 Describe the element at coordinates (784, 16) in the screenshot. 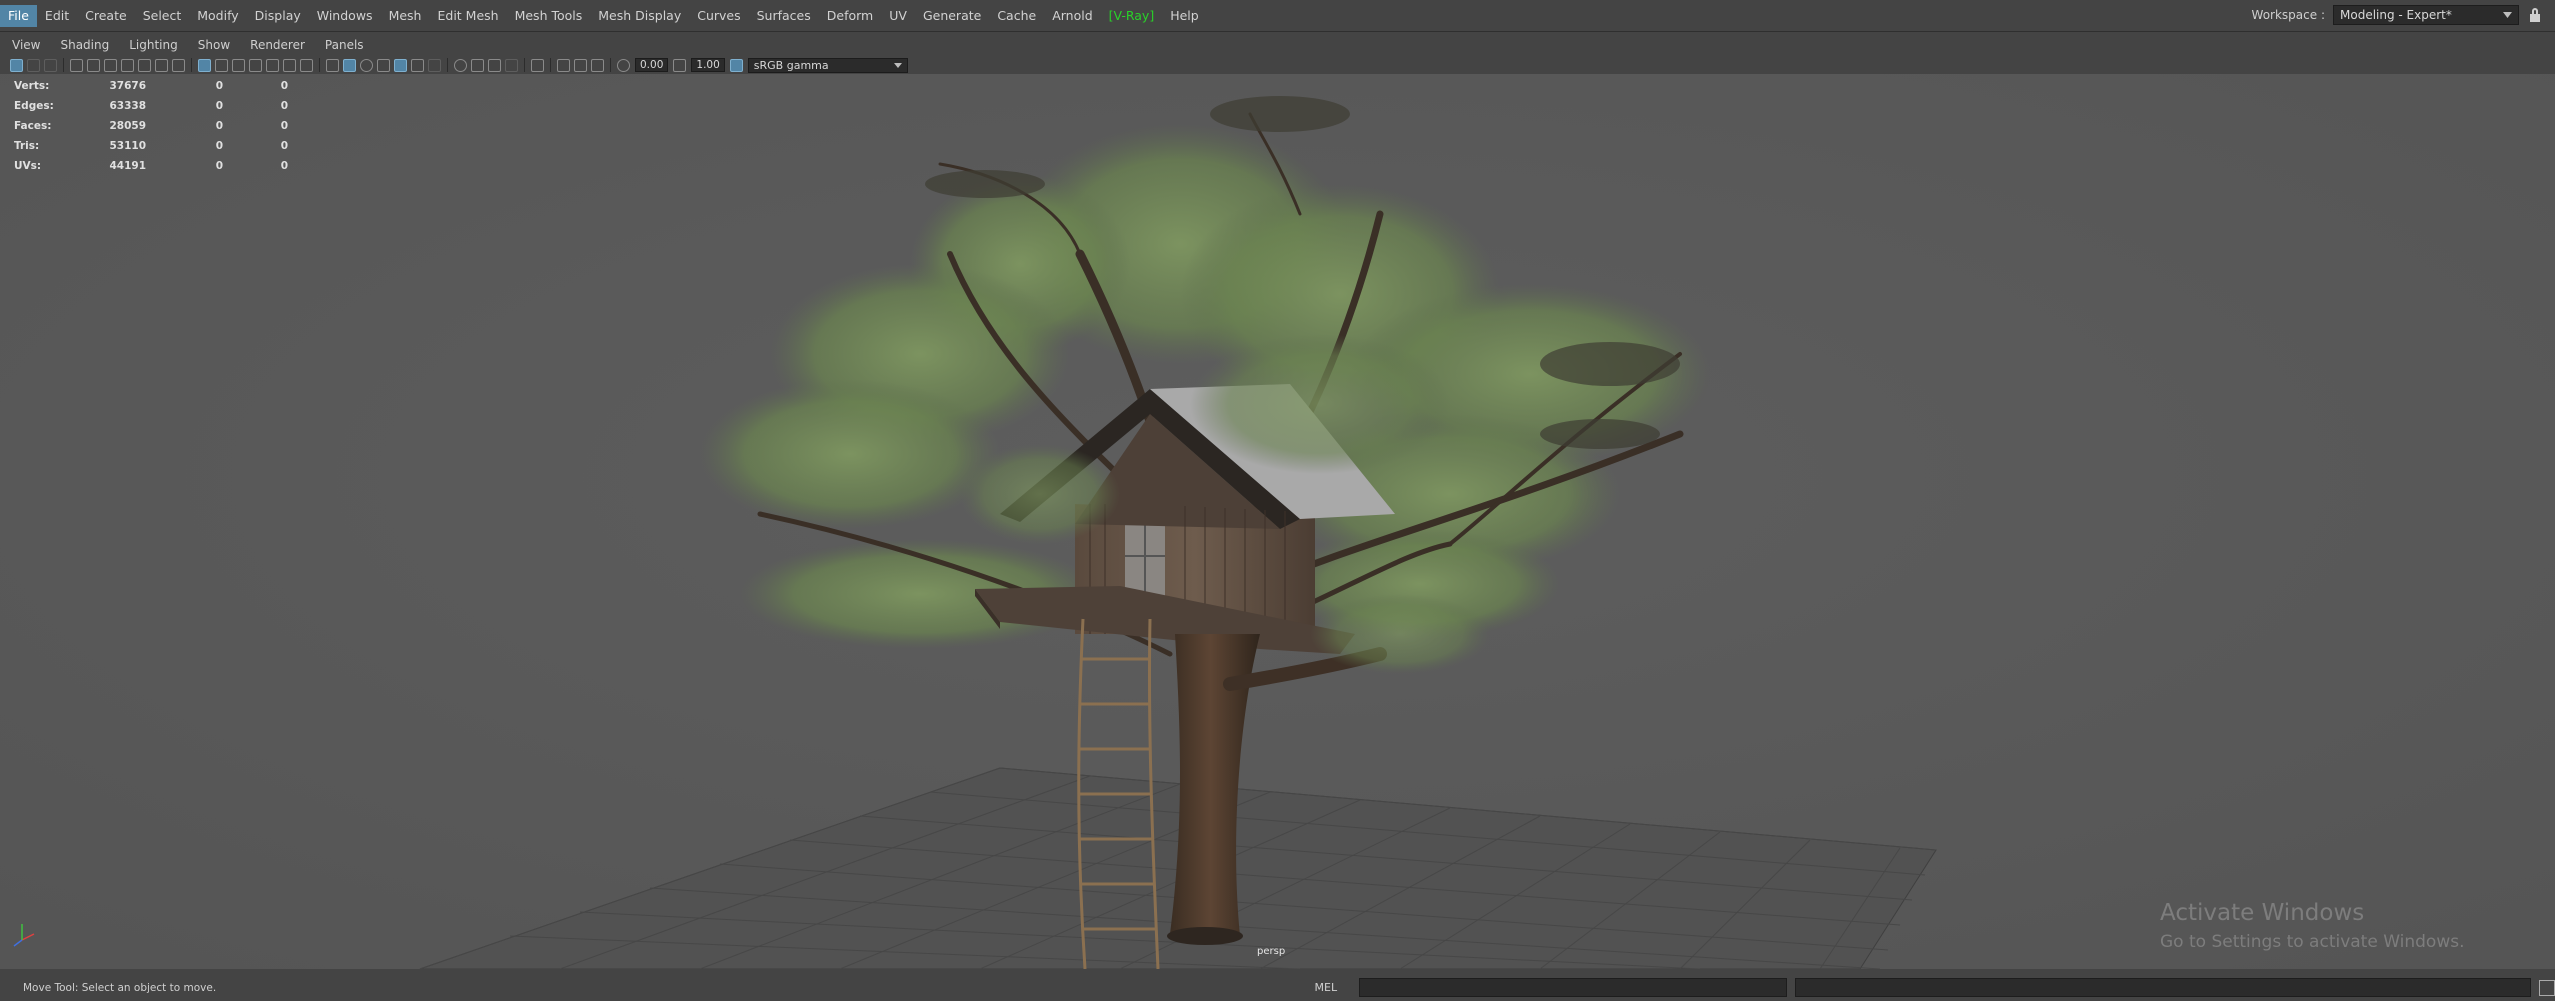

I see `menu-surfaces: Surfaces` at that location.